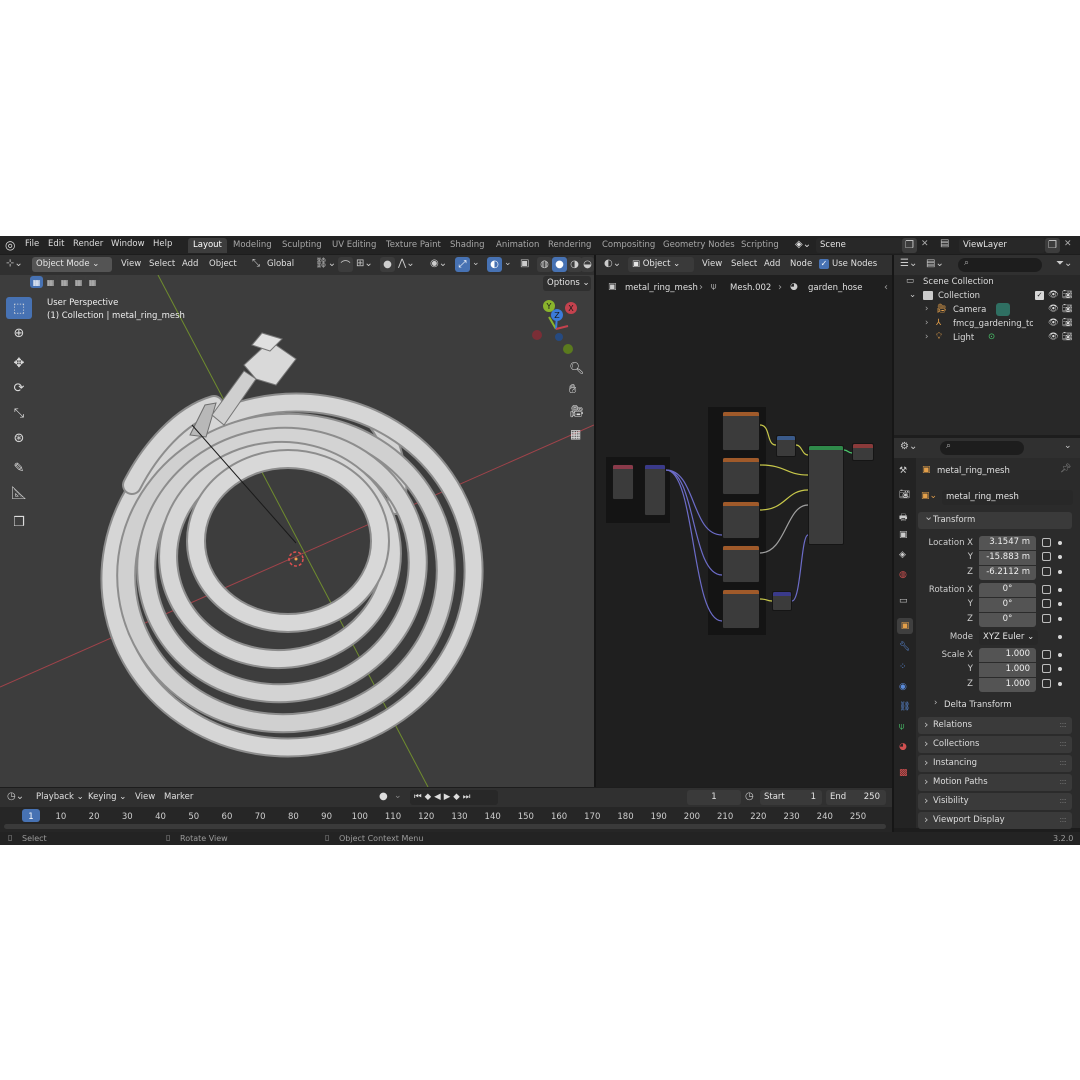 This screenshot has height=1080, width=1080. I want to click on object-name-field: metal_ring_mesh, so click(1007, 497).